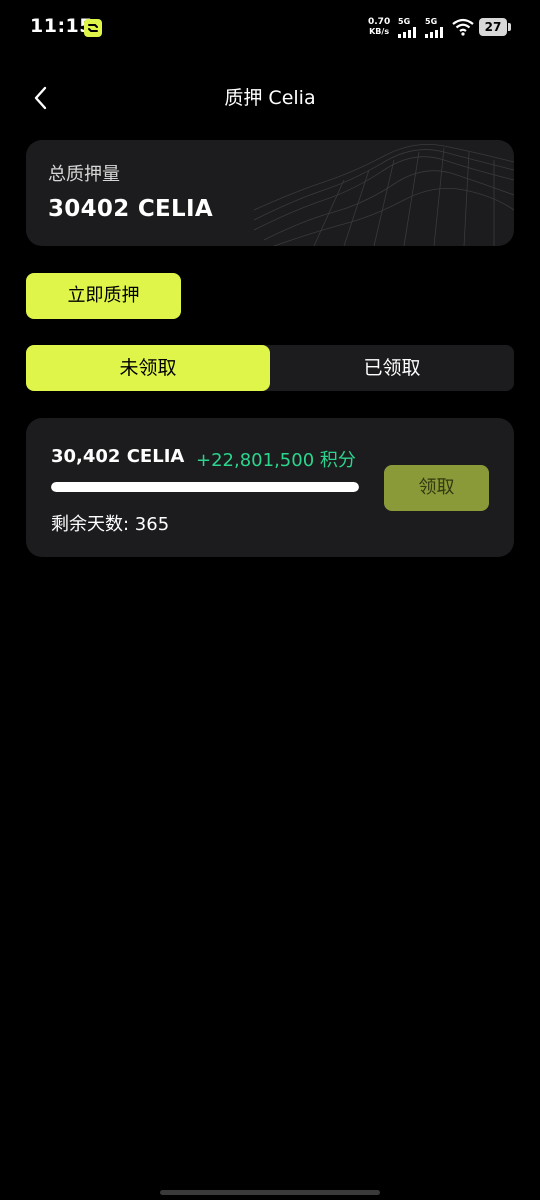  I want to click on signal-1: 5G, so click(408, 27).